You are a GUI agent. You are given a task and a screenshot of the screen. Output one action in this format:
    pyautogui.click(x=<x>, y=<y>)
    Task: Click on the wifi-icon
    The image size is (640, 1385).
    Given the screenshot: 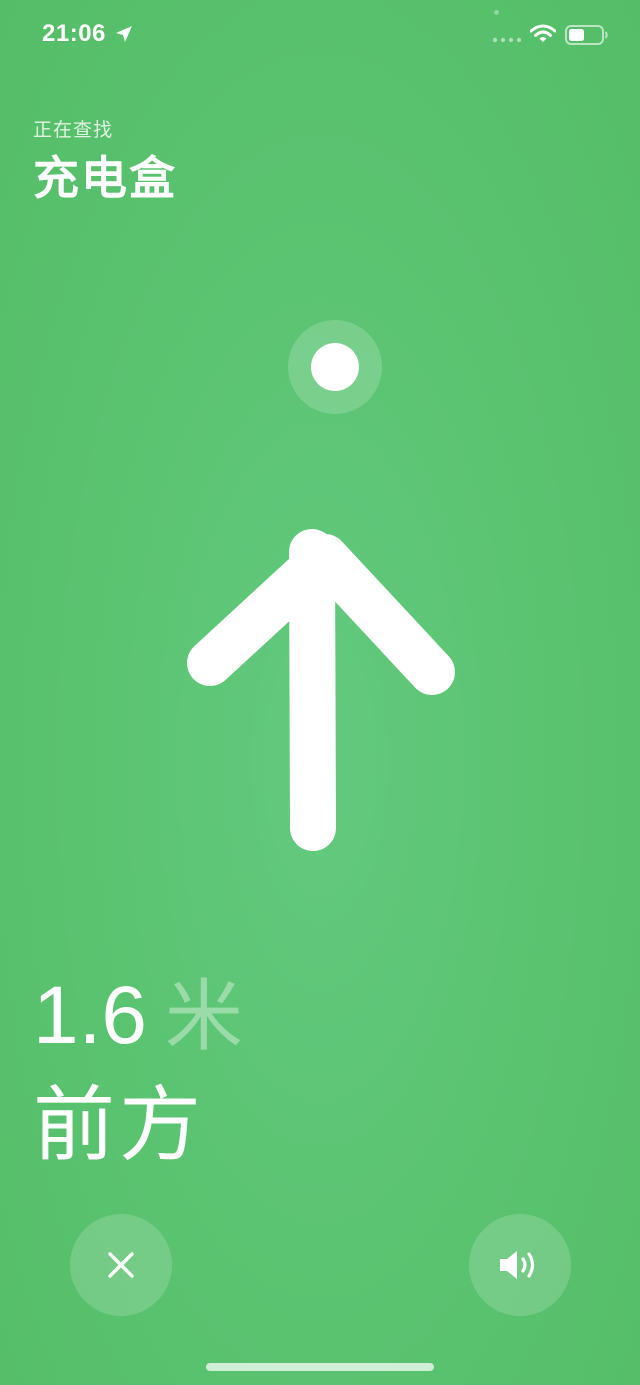 What is the action you would take?
    pyautogui.click(x=543, y=33)
    